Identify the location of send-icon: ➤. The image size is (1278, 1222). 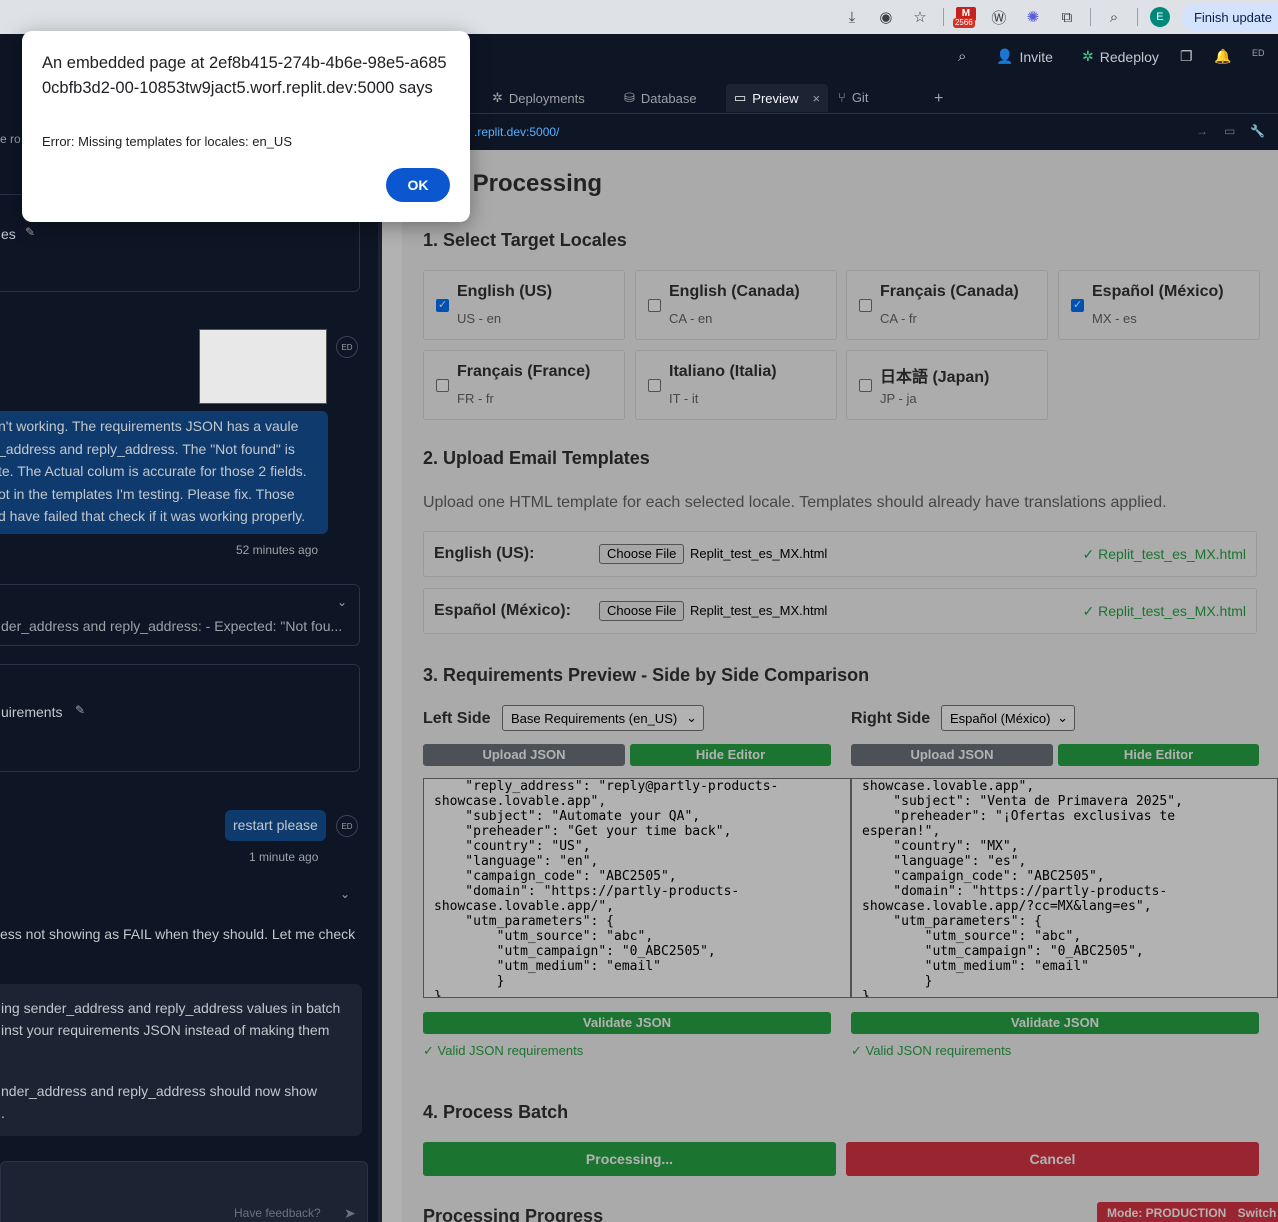
(350, 1213).